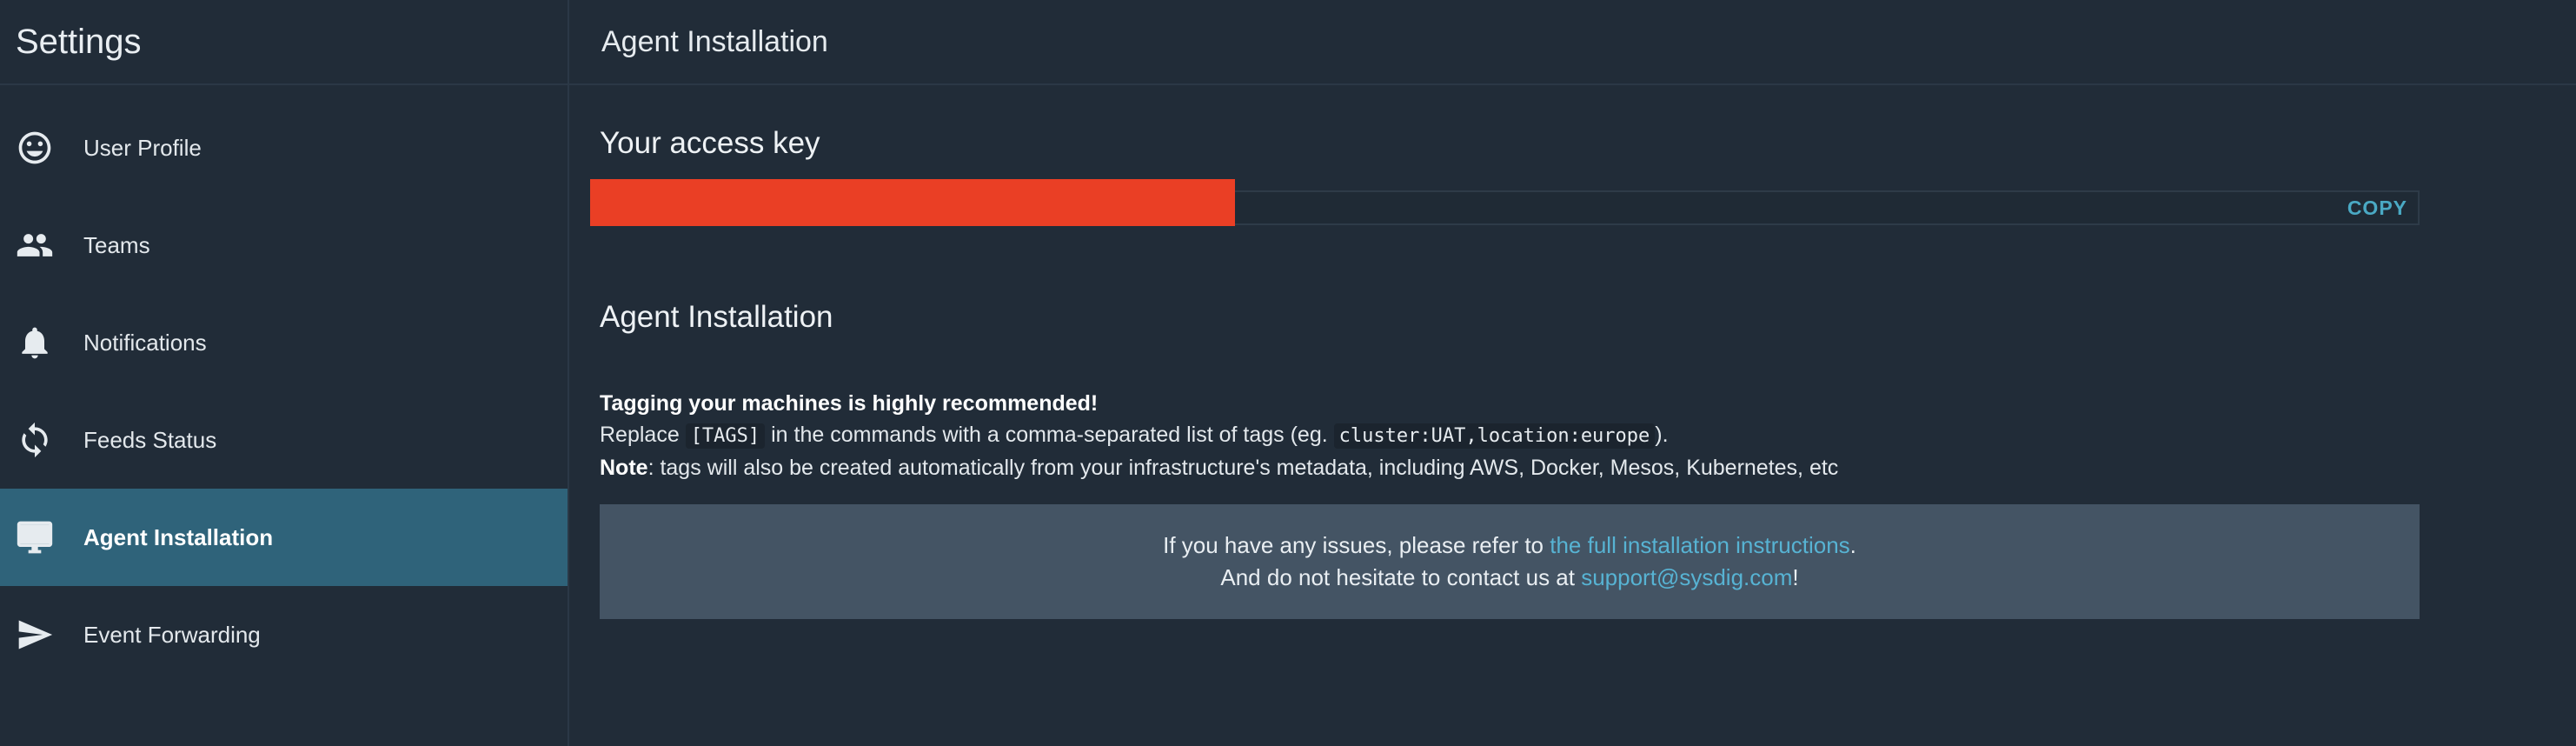 The image size is (2576, 746). Describe the element at coordinates (912, 203) in the screenshot. I see `access-key-redaction` at that location.